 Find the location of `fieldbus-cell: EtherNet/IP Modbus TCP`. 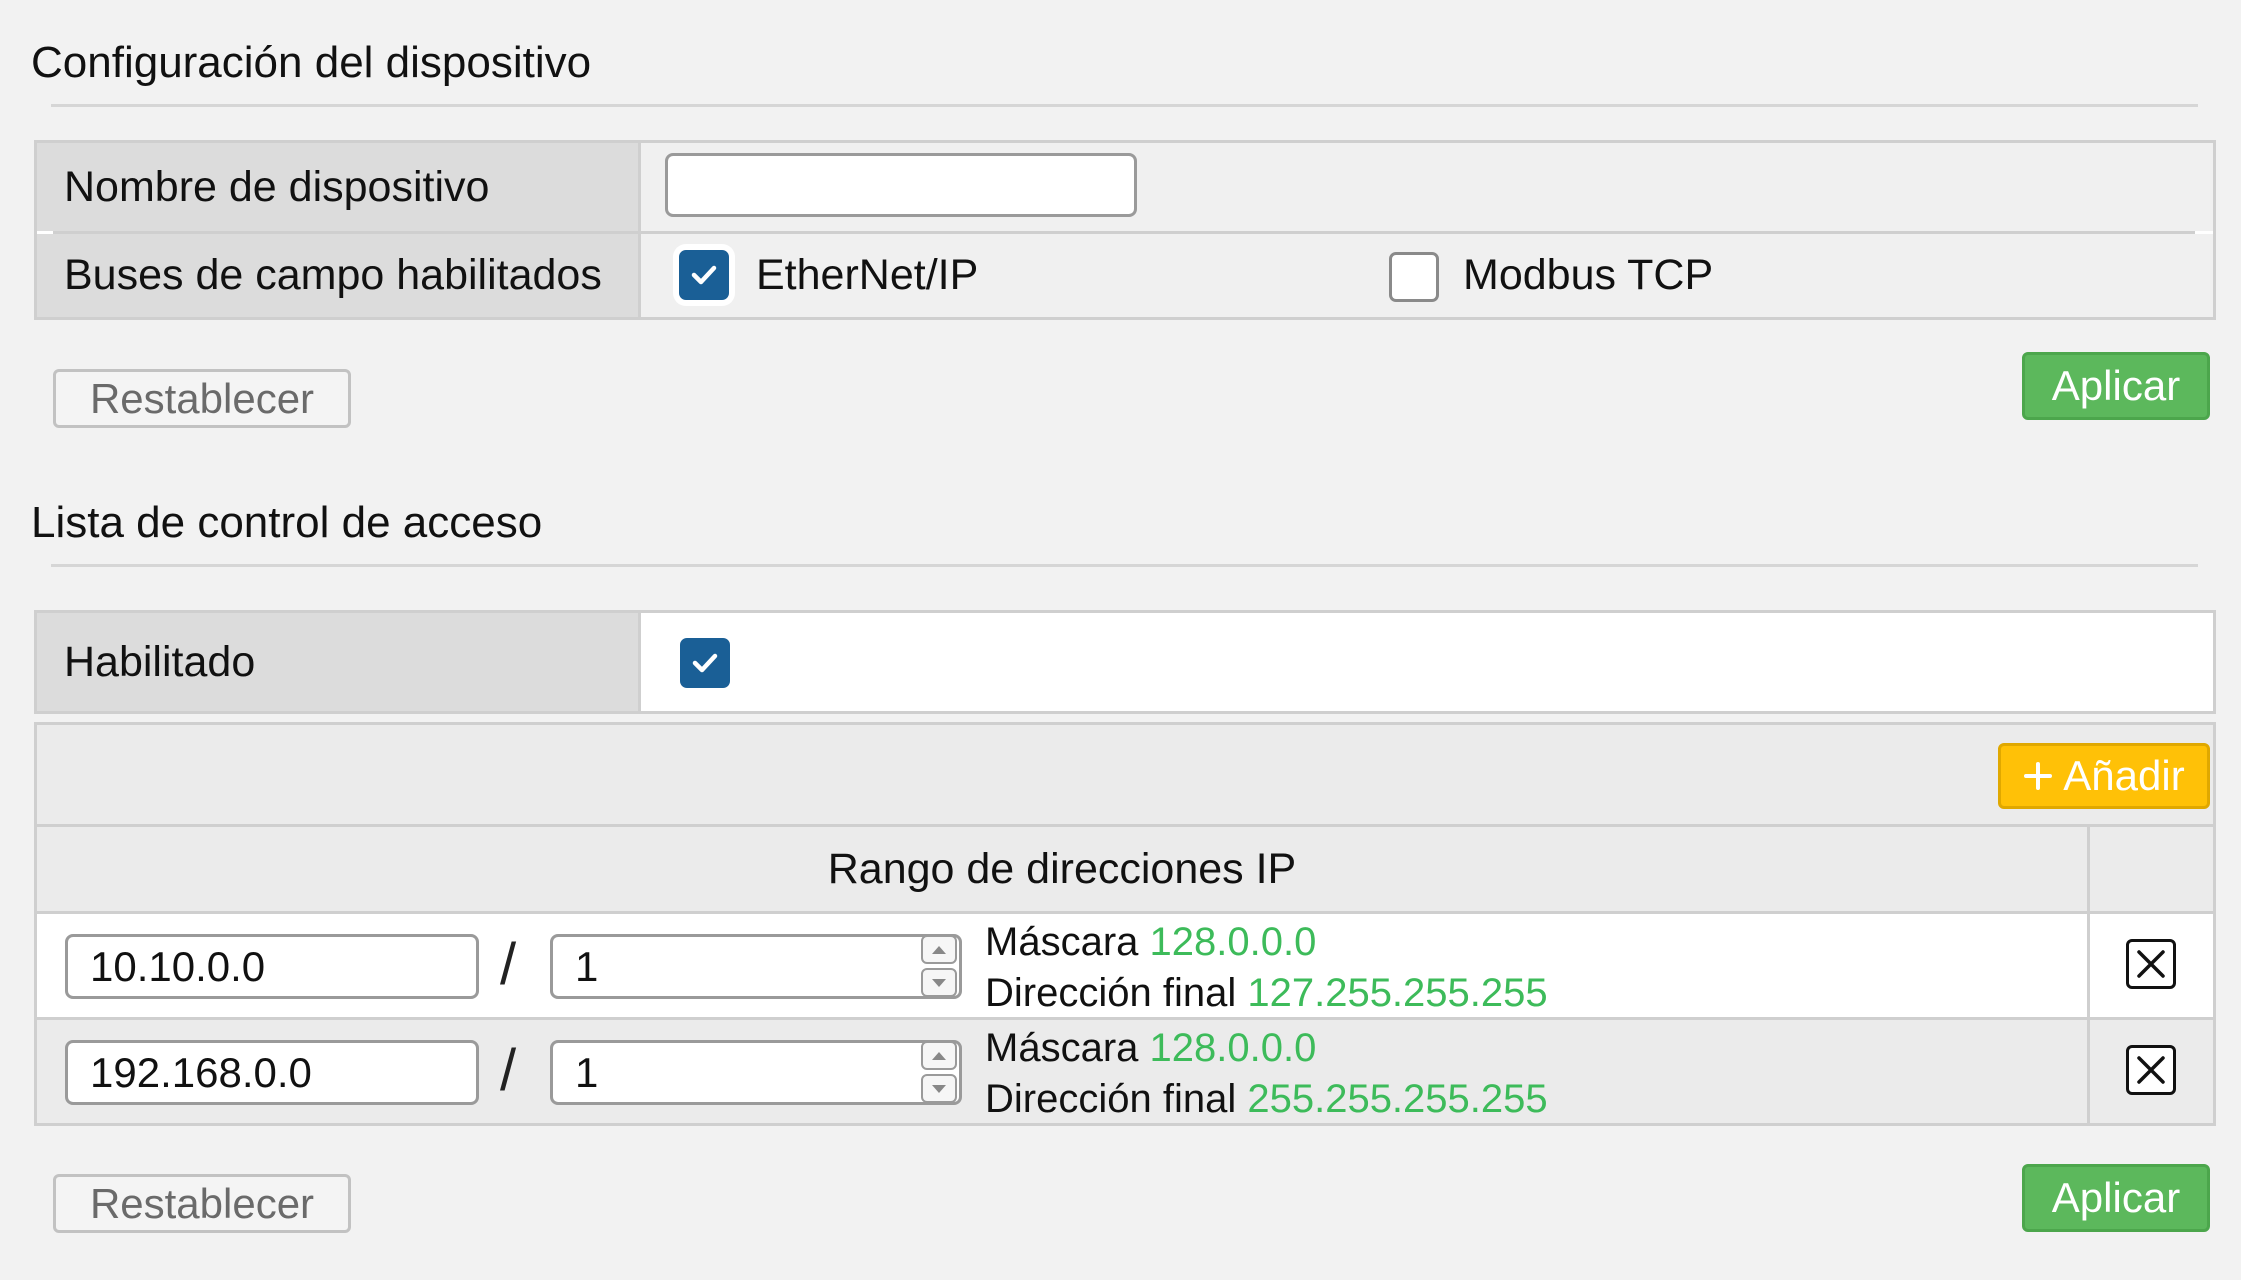

fieldbus-cell: EtherNet/IP Modbus TCP is located at coordinates (1427, 275).